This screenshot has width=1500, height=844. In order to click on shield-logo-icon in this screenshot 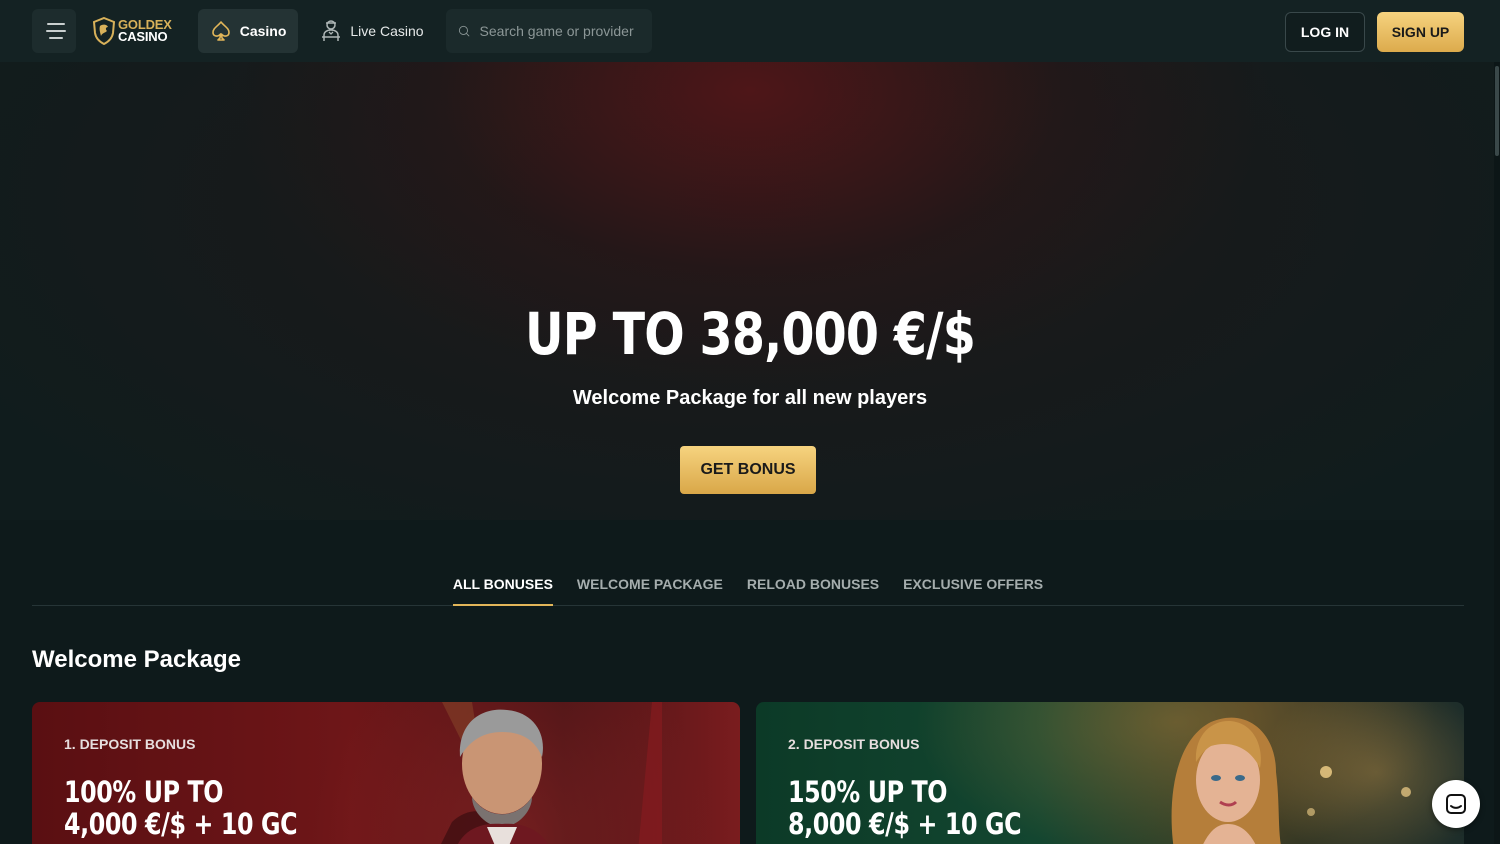, I will do `click(104, 31)`.